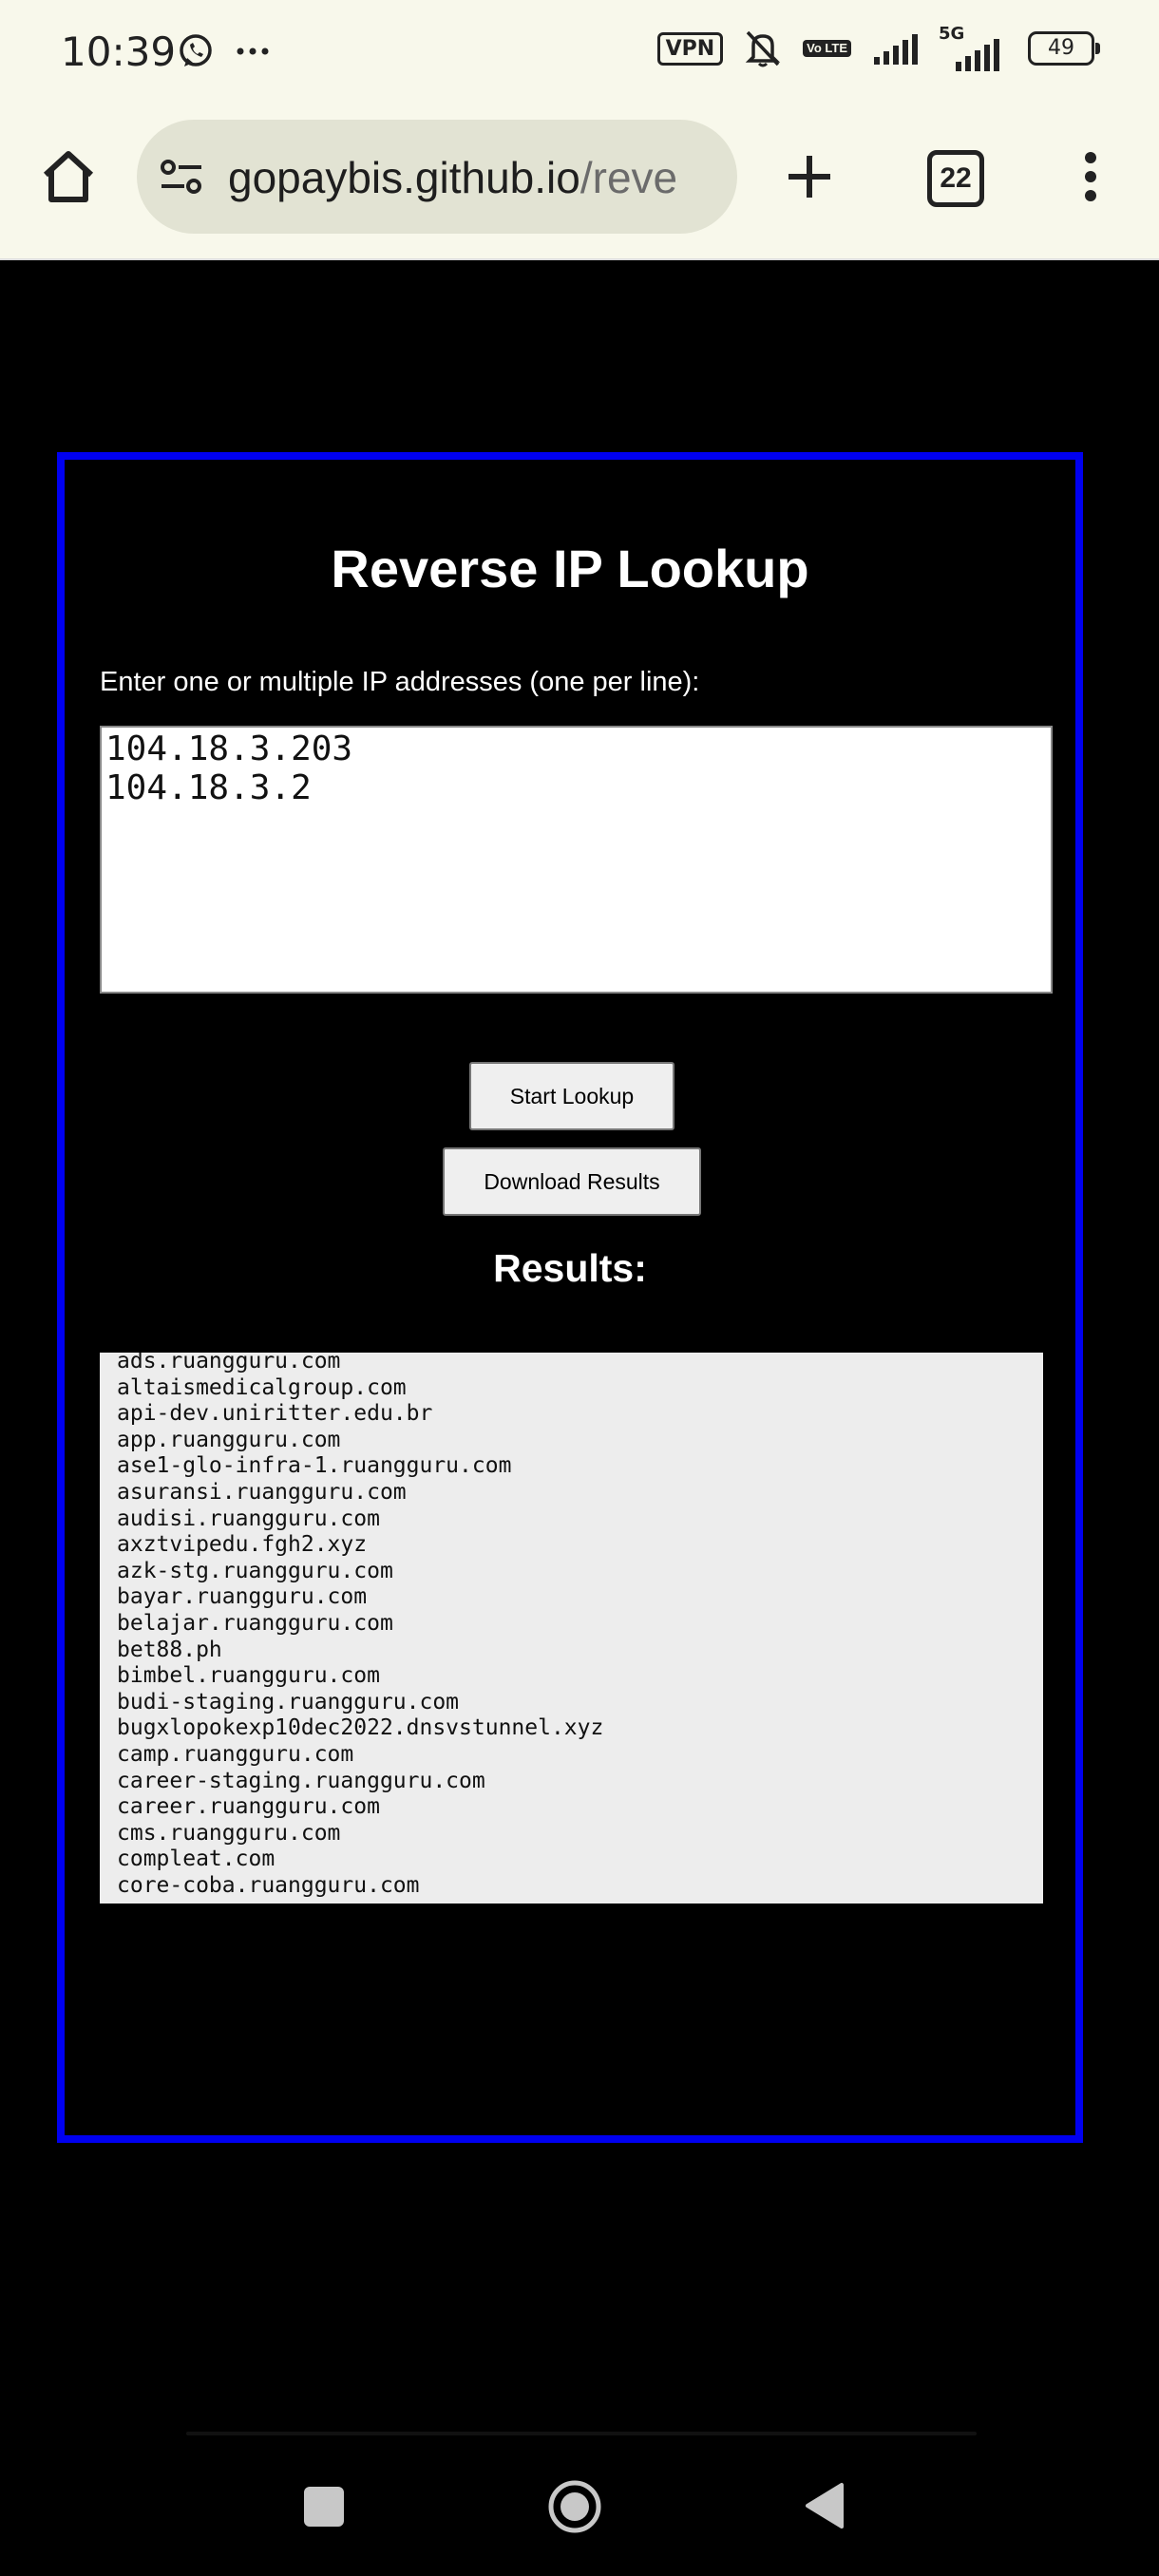 Image resolution: width=1159 pixels, height=2576 pixels. What do you see at coordinates (1064, 48) in the screenshot?
I see `battery-indicator: 49` at bounding box center [1064, 48].